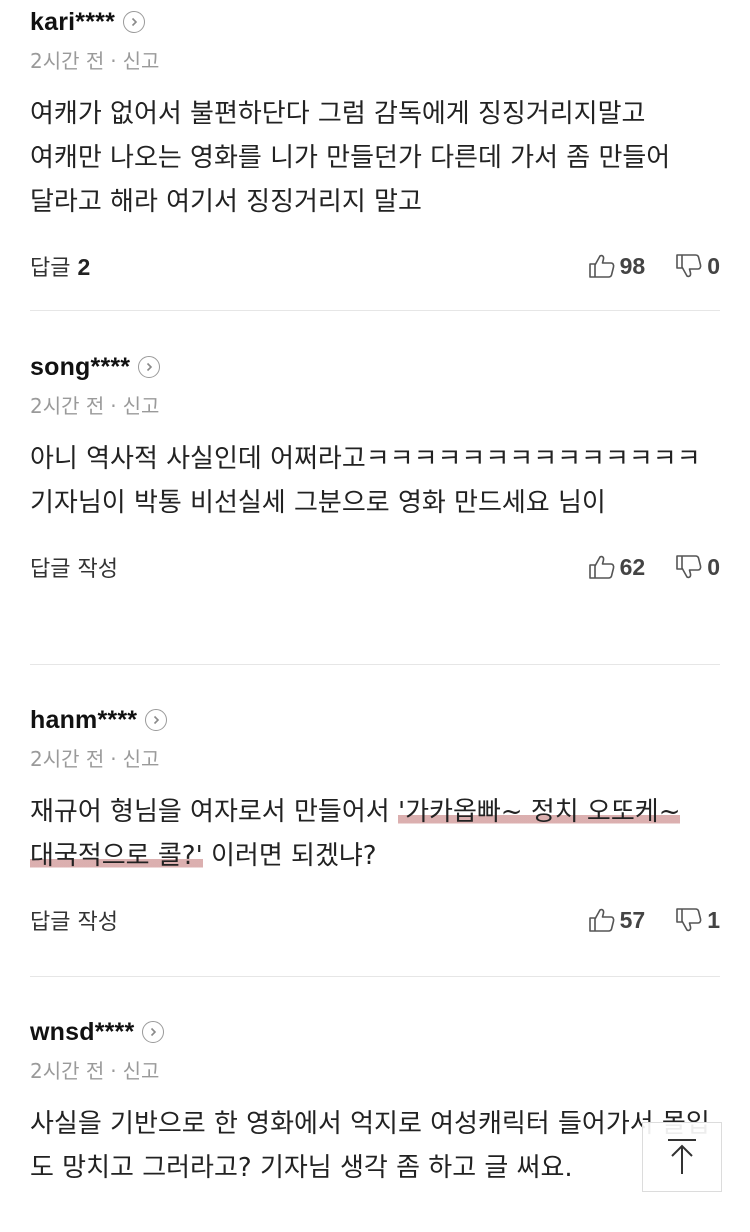 The height and width of the screenshot is (1232, 750). I want to click on comment-author: kari****, so click(72, 22).